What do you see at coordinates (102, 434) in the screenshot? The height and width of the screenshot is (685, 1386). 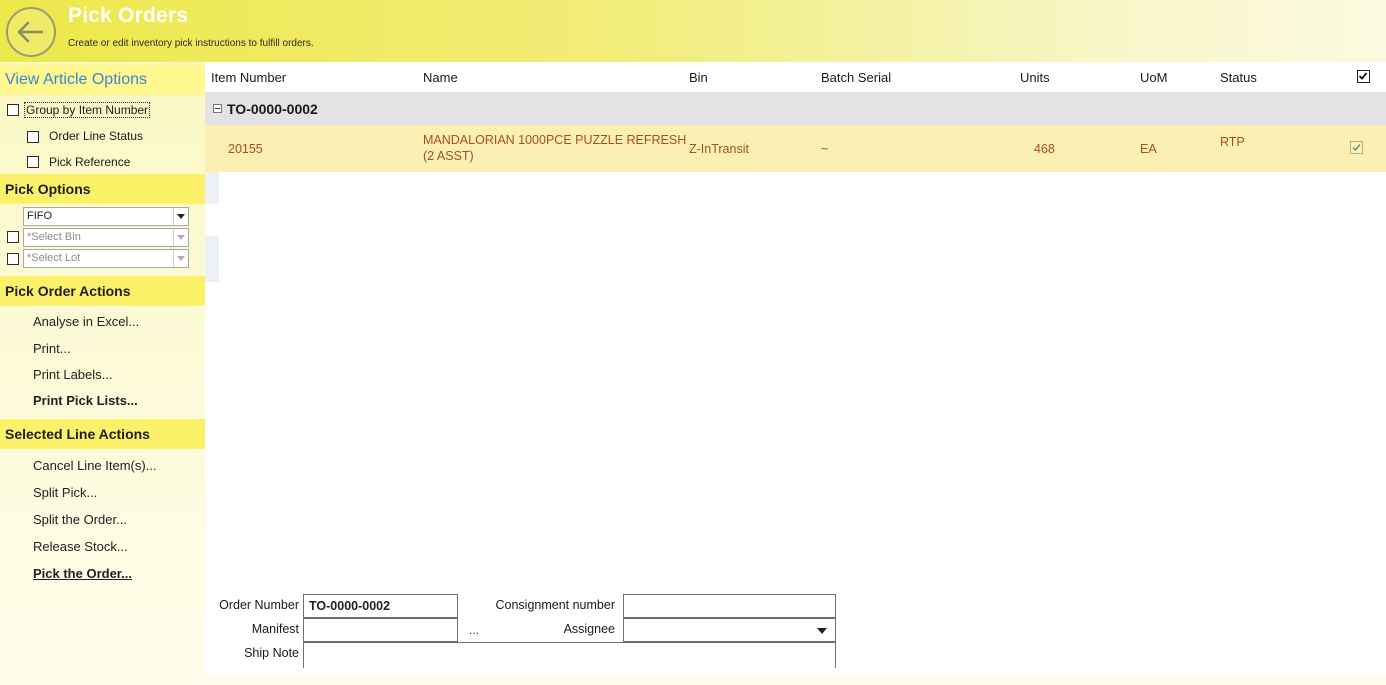 I see `selected-line-actions-heading: Selected Line Actions` at bounding box center [102, 434].